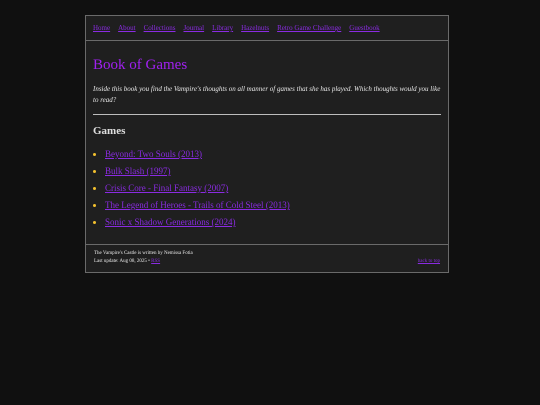 Image resolution: width=540 pixels, height=405 pixels. What do you see at coordinates (364, 28) in the screenshot?
I see `nav-guestbook: Guestbook` at bounding box center [364, 28].